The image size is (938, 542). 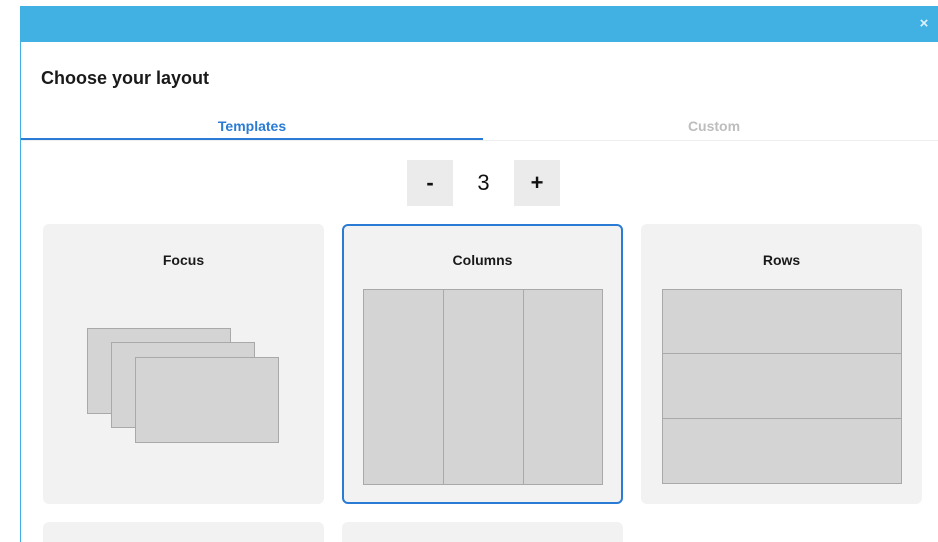 What do you see at coordinates (479, 24) in the screenshot?
I see `dialog-titlebar: ×` at bounding box center [479, 24].